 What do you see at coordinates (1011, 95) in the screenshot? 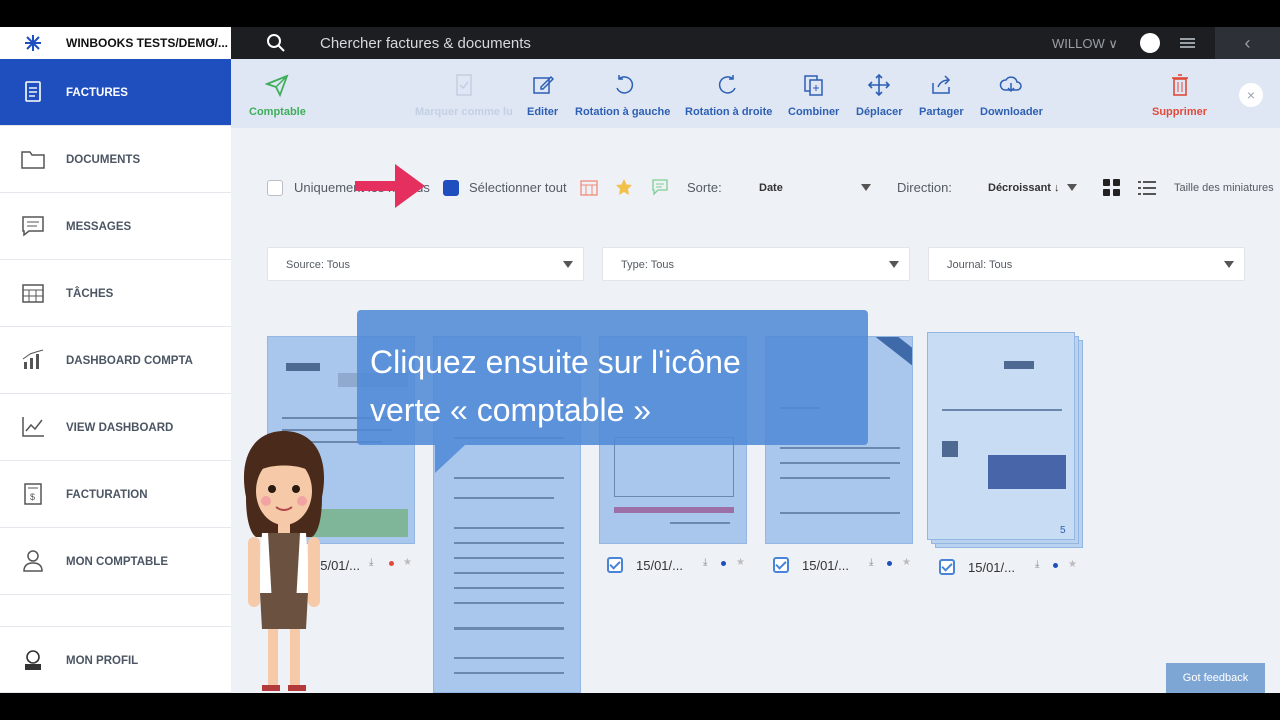
I see `download-button: Downloader` at bounding box center [1011, 95].